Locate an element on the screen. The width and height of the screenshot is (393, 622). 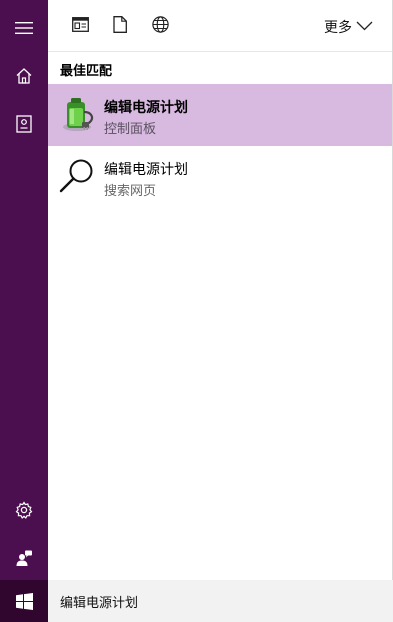
more-filters-button: 更多 is located at coordinates (348, 27).